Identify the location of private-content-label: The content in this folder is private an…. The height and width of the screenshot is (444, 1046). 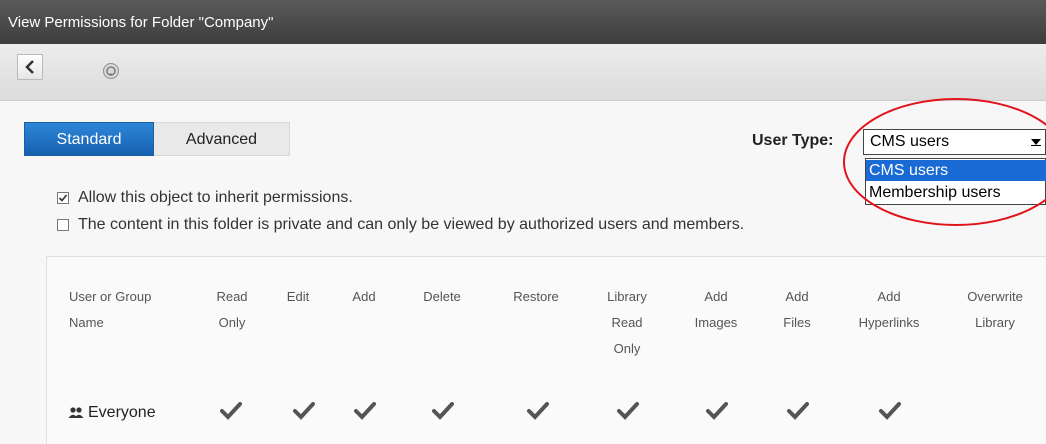
(411, 224).